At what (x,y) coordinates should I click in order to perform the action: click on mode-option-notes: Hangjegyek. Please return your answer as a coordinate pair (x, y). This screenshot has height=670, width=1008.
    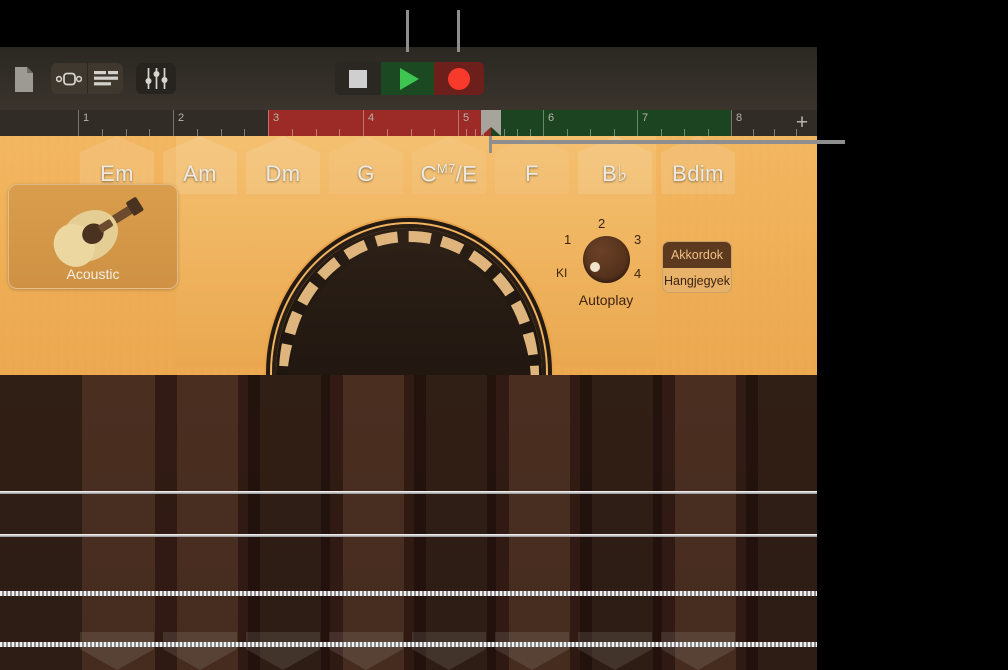
    Looking at the image, I should click on (697, 280).